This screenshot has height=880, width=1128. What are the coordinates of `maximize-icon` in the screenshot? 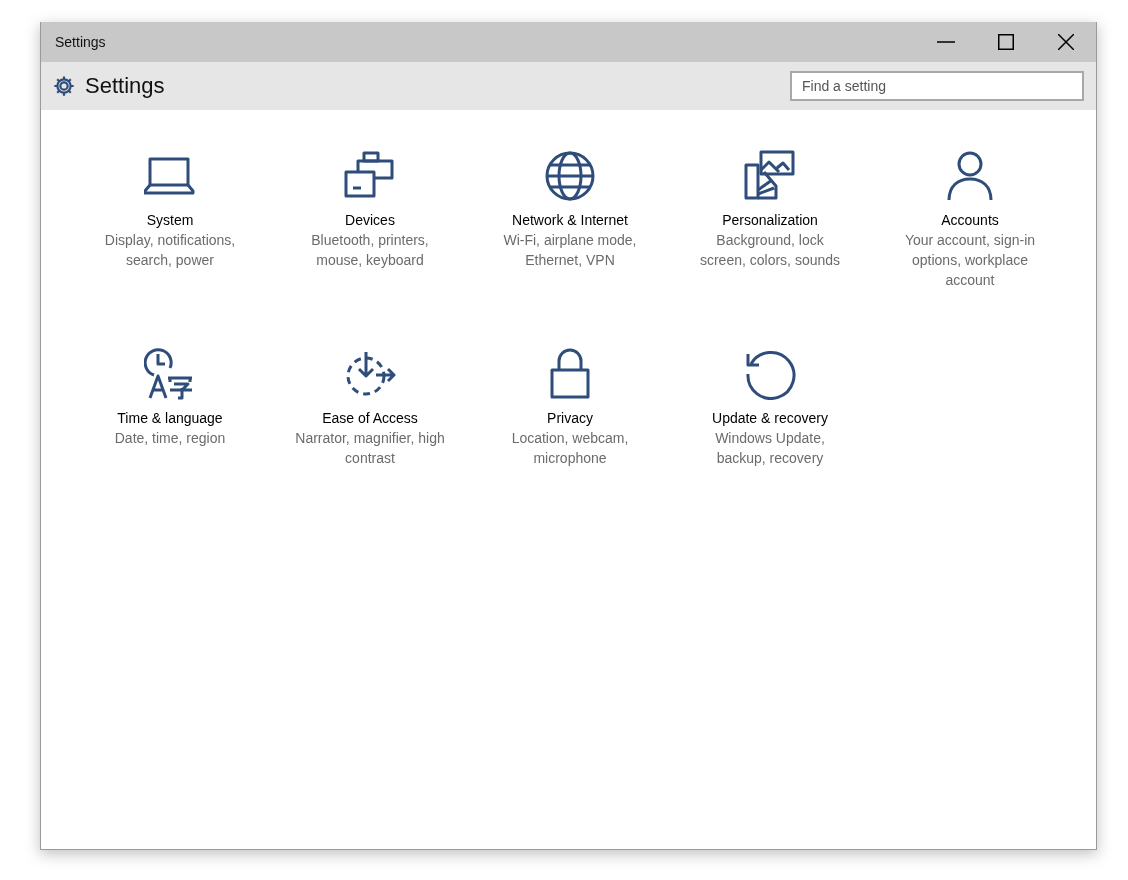 It's located at (1006, 42).